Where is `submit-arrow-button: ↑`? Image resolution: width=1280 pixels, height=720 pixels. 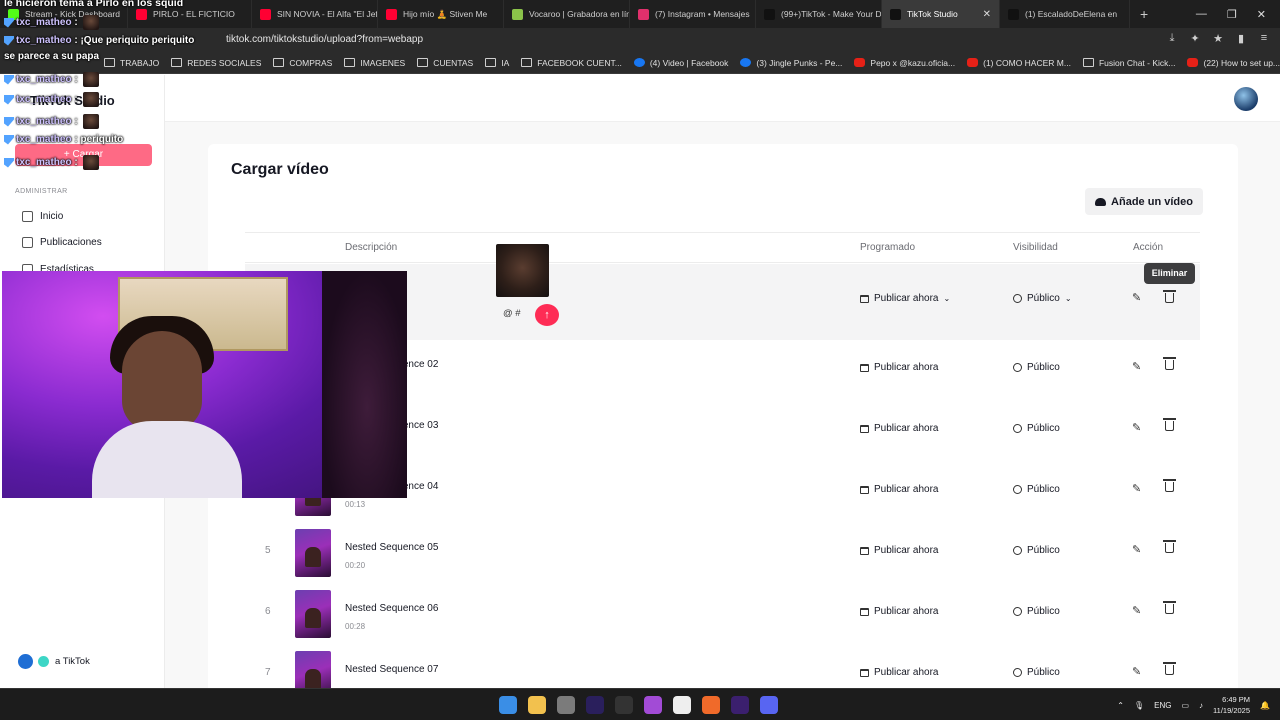
submit-arrow-button: ↑ is located at coordinates (547, 315).